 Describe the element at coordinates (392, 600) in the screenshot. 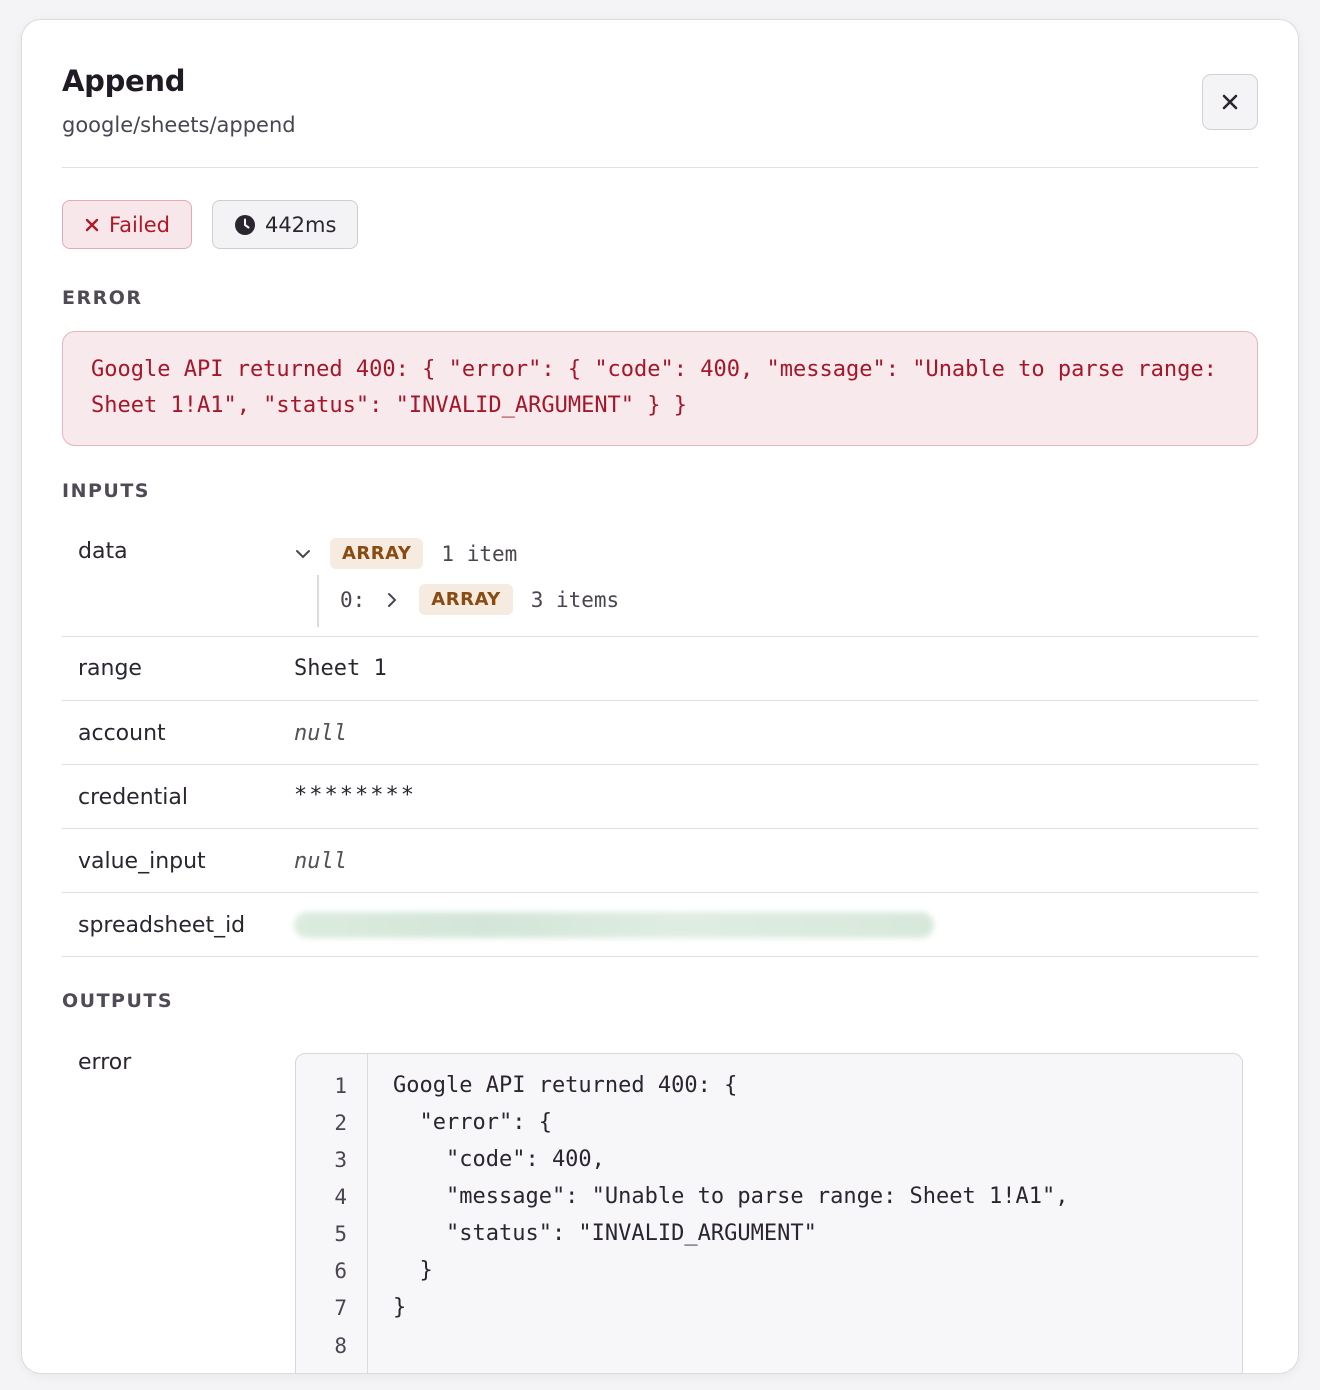

I see `chevron-right-icon` at that location.